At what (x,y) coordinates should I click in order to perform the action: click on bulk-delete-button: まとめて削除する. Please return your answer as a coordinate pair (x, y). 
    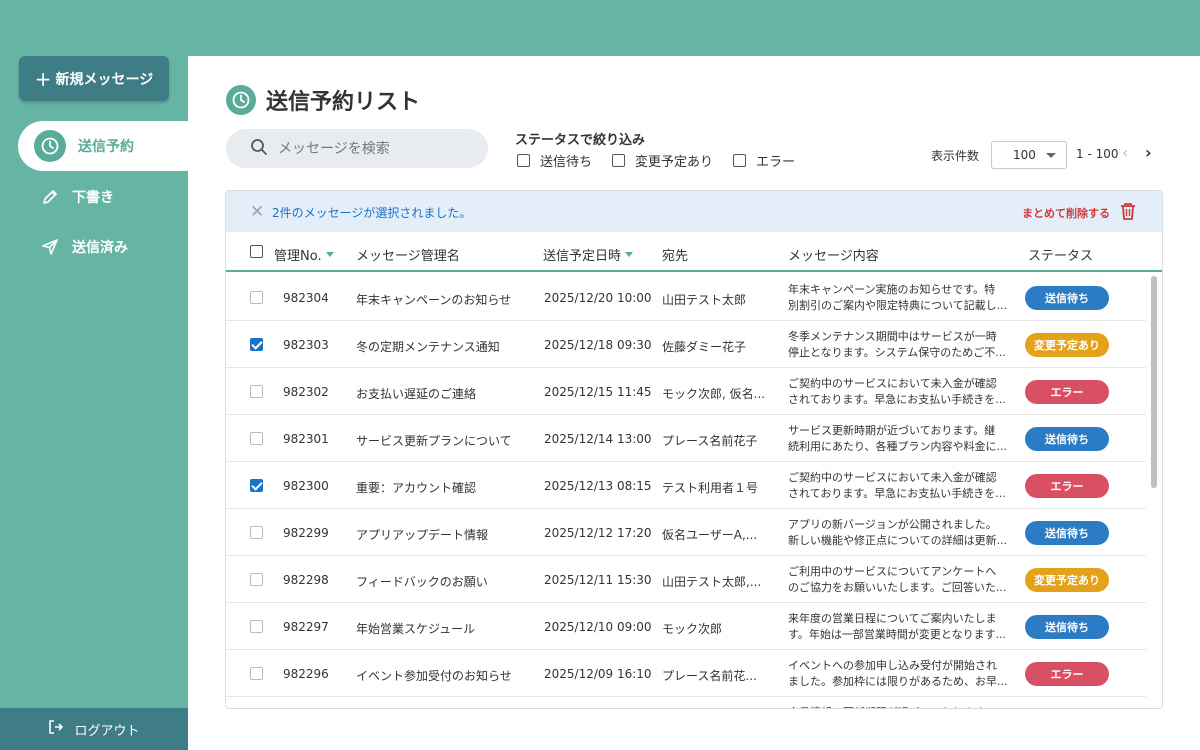
    Looking at the image, I should click on (1066, 213).